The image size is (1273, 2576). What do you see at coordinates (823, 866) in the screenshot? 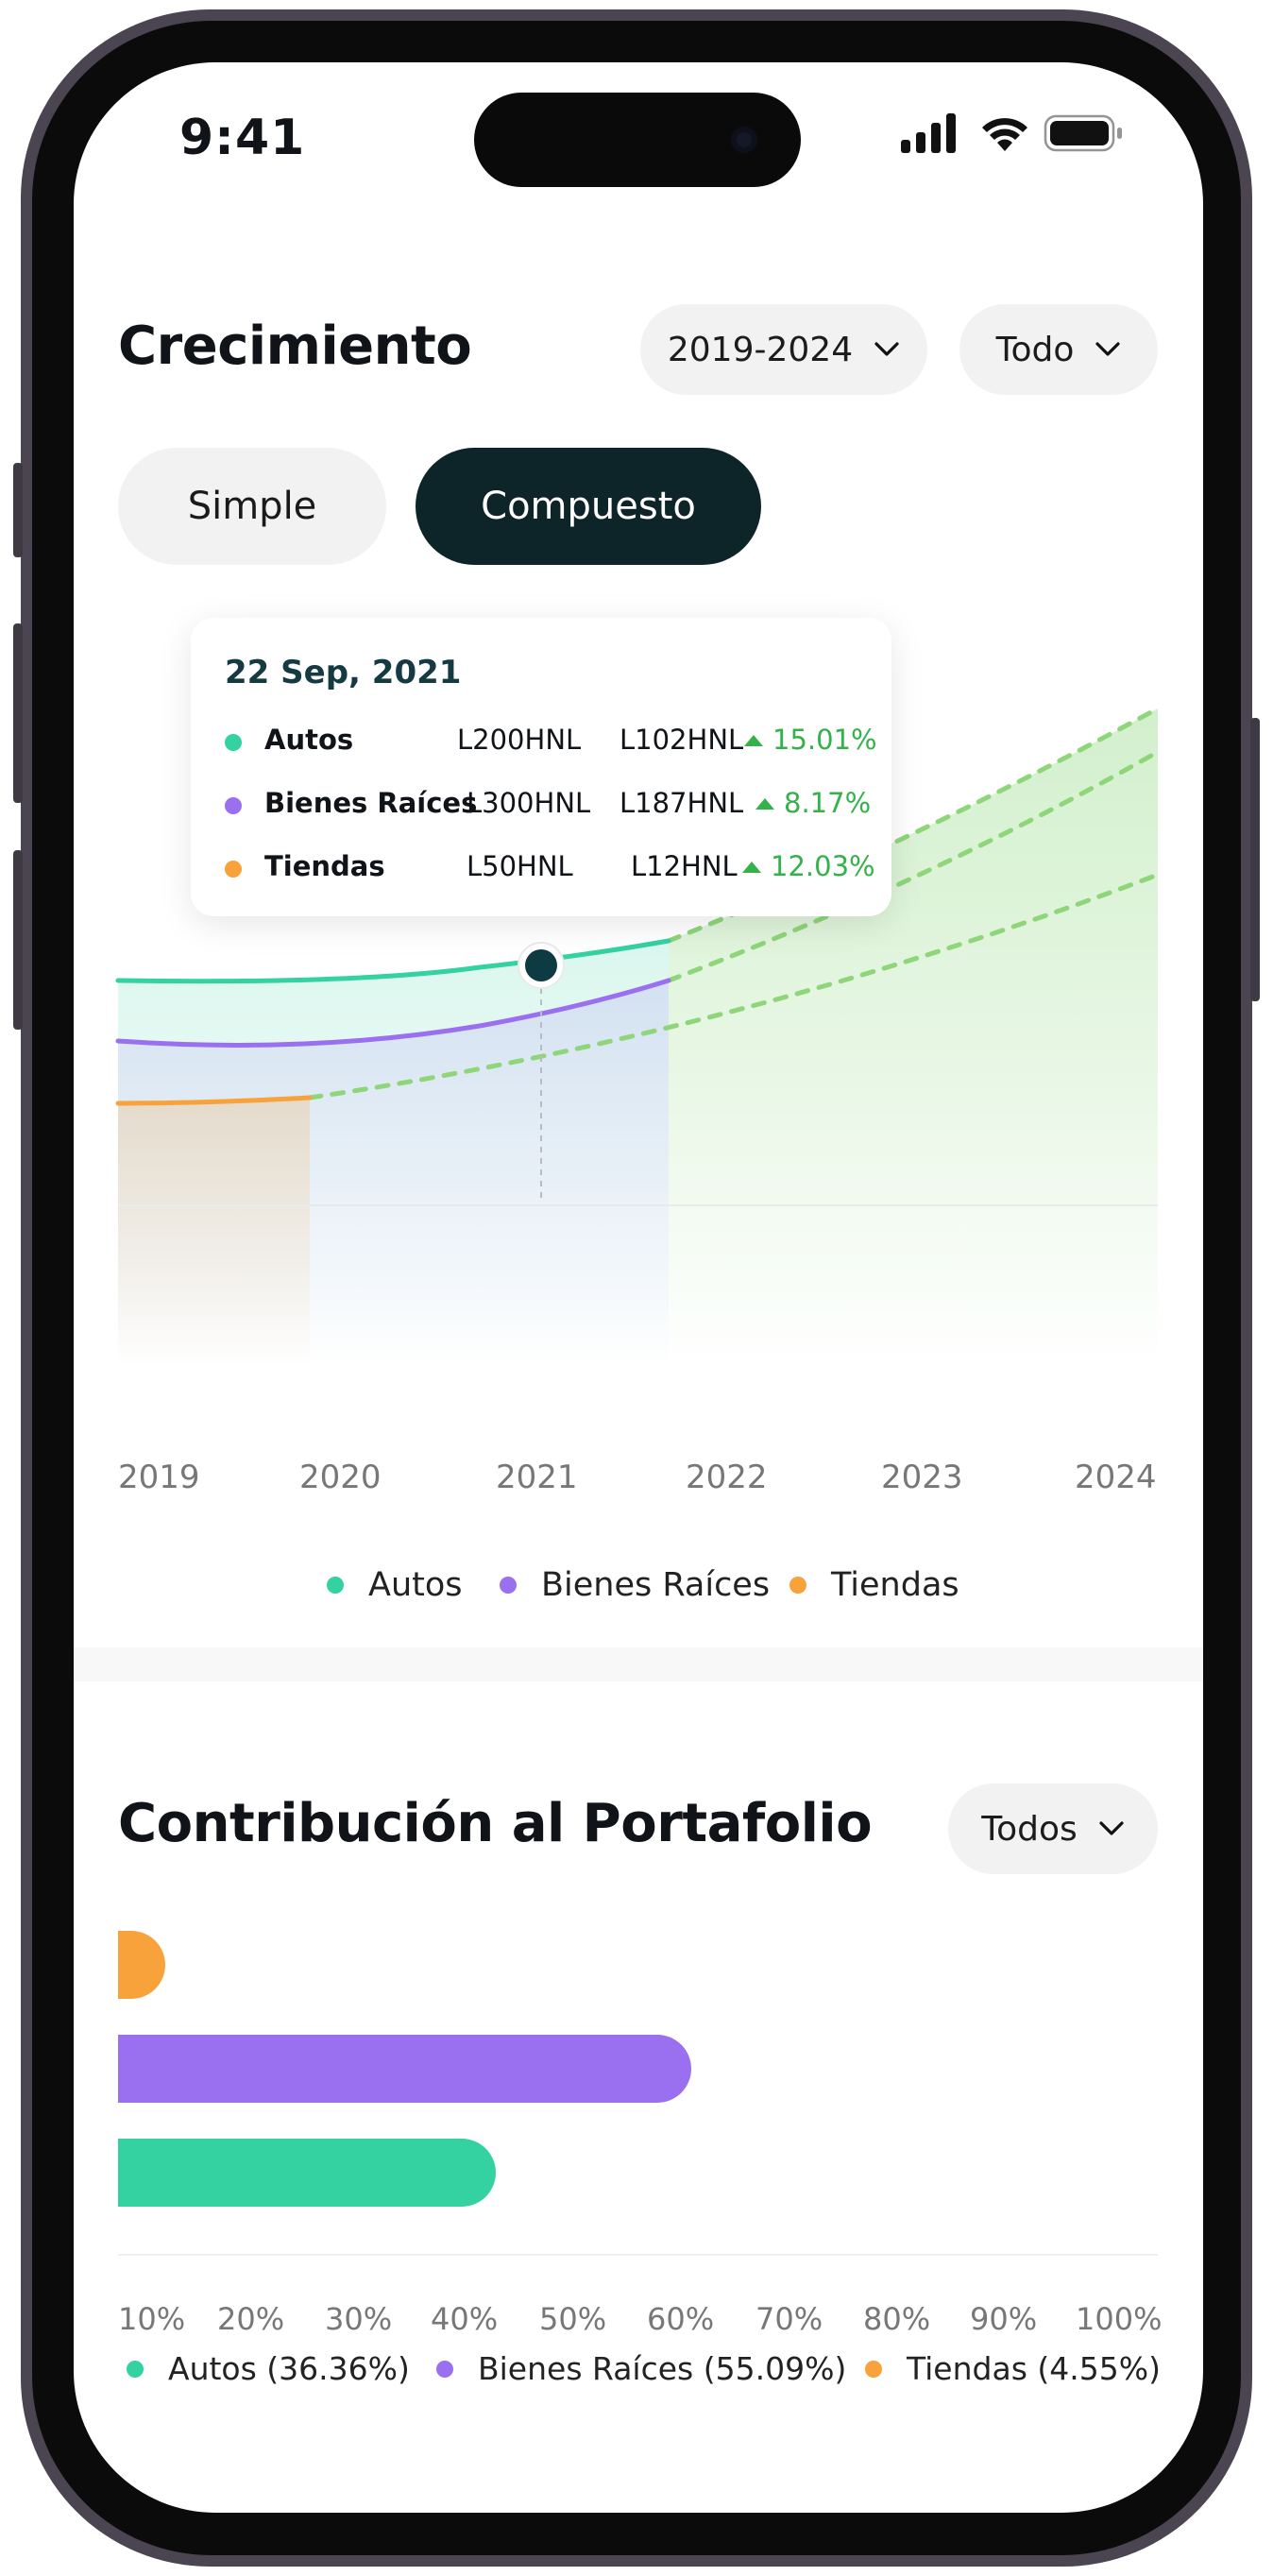
I see `tooltip-pct: 12.03%` at bounding box center [823, 866].